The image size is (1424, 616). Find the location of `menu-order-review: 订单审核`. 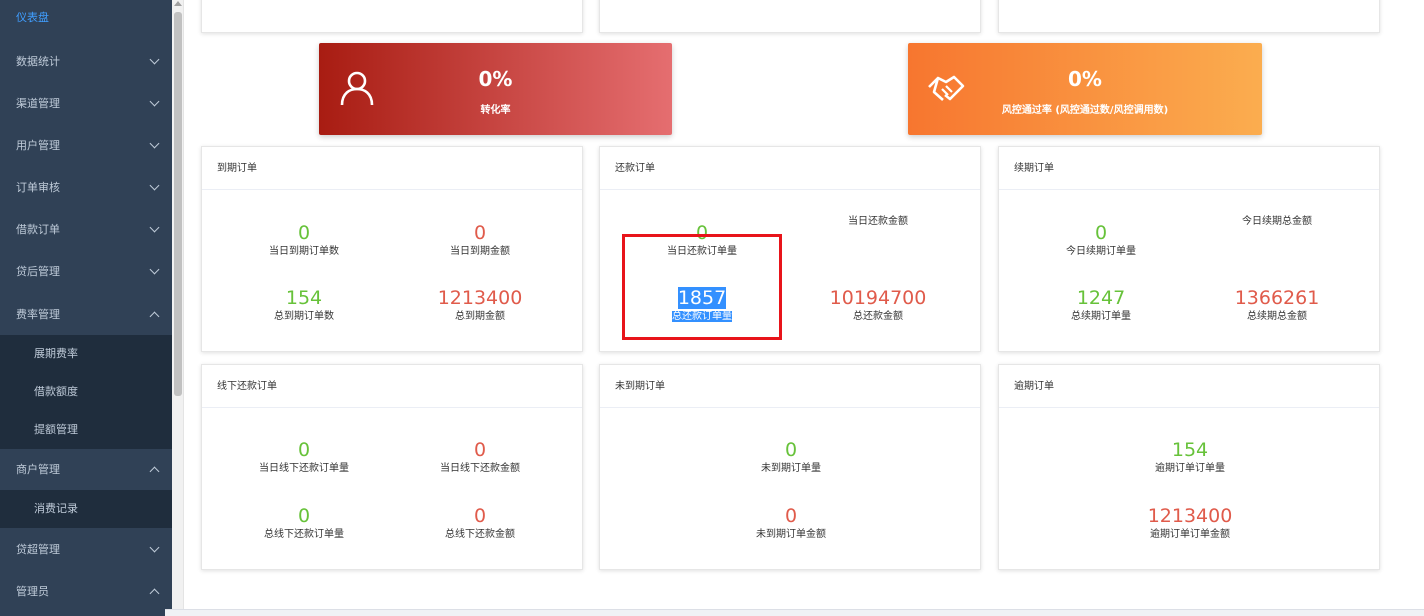

menu-order-review: 订单审核 is located at coordinates (86, 188).